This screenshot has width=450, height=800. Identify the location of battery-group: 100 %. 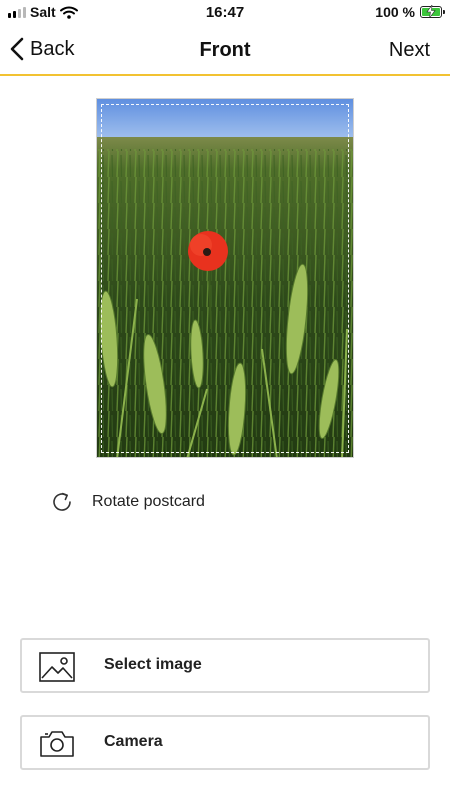
(410, 12).